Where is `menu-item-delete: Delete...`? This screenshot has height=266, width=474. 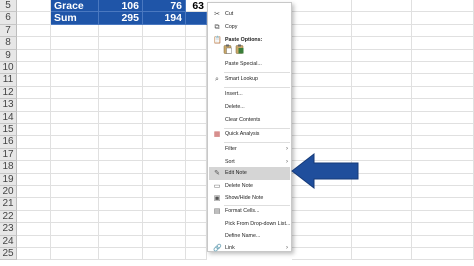 menu-item-delete: Delete... is located at coordinates (249, 107).